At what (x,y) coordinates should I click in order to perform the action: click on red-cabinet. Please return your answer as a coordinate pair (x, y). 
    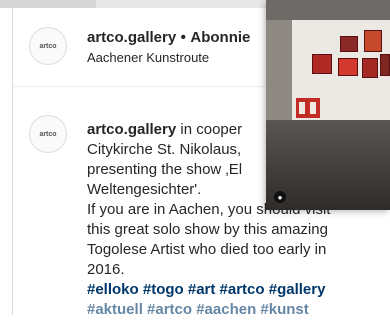
    Looking at the image, I should click on (308, 108).